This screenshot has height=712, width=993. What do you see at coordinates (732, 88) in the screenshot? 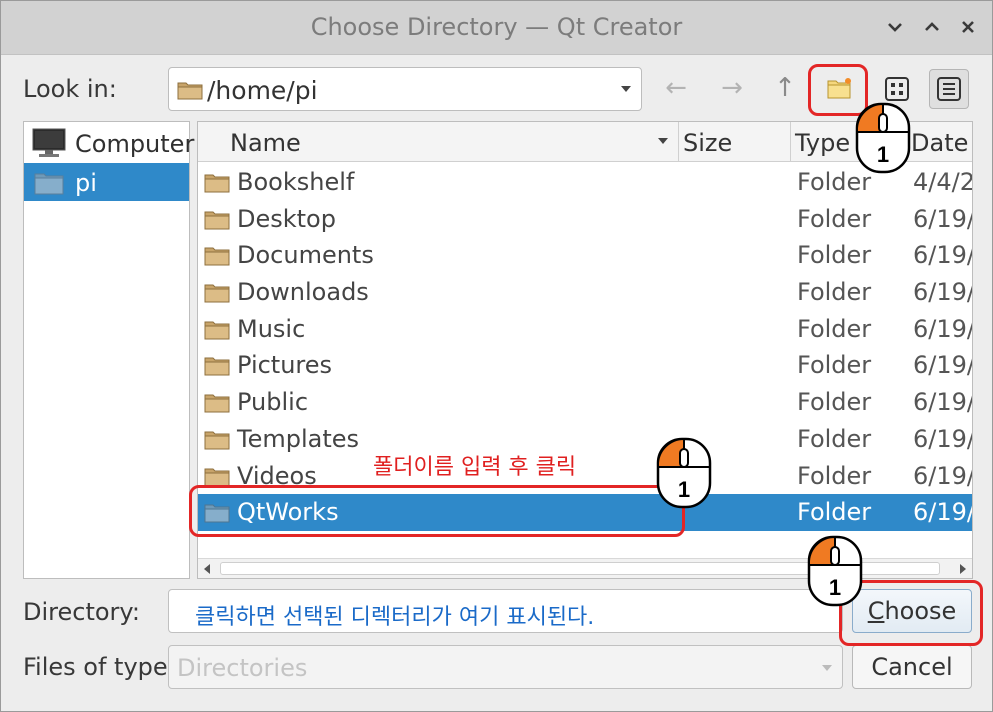
I see `forward-button: →` at bounding box center [732, 88].